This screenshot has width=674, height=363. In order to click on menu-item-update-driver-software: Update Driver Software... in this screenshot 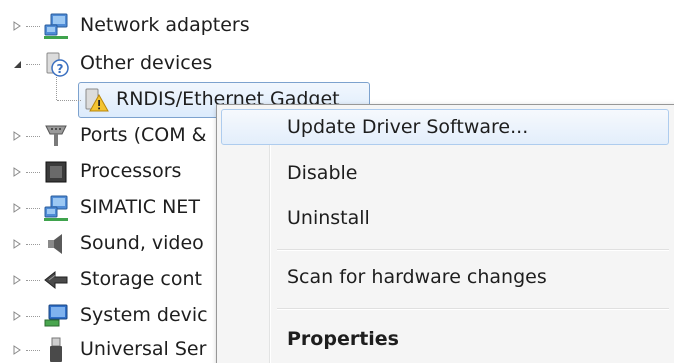, I will do `click(445, 127)`.